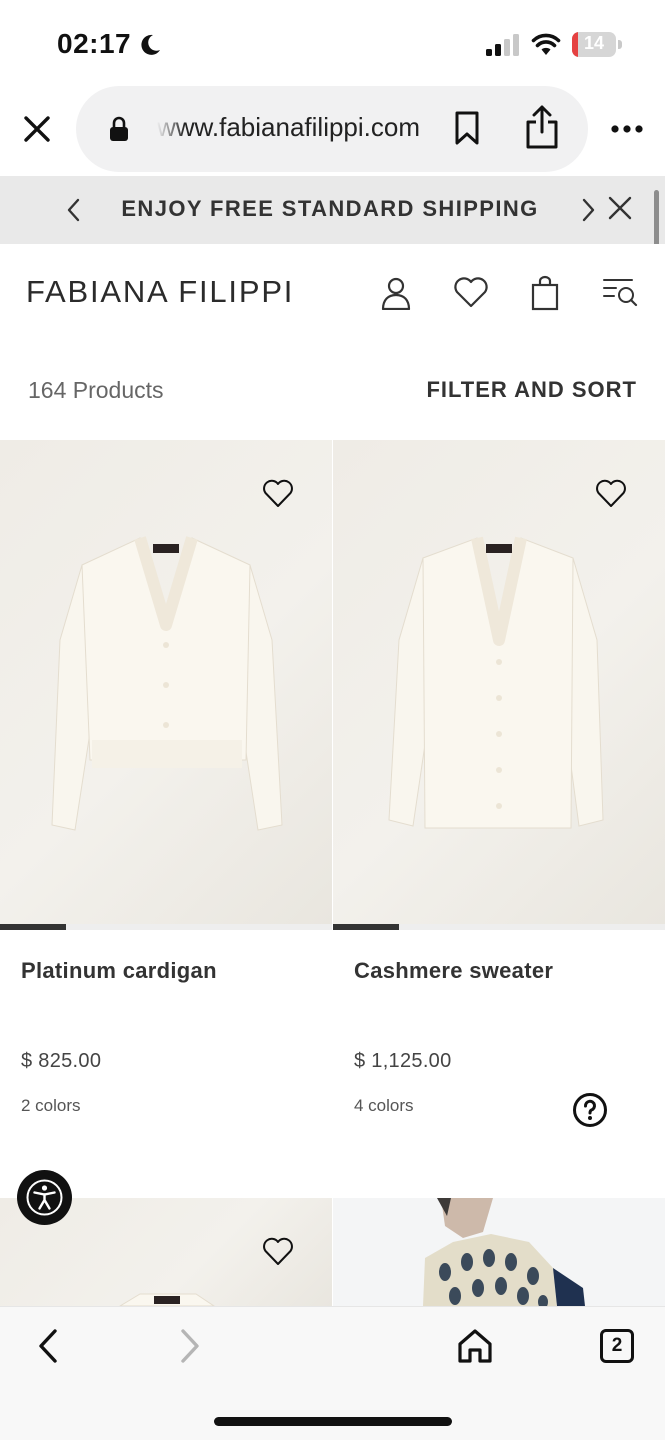  What do you see at coordinates (332, 43) in the screenshot?
I see `status-bar: 02:17 14` at bounding box center [332, 43].